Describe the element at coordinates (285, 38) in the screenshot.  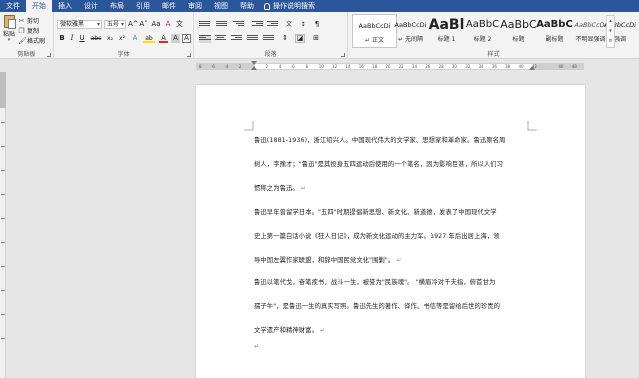
I see `line-spacing-icon: ⇕` at that location.